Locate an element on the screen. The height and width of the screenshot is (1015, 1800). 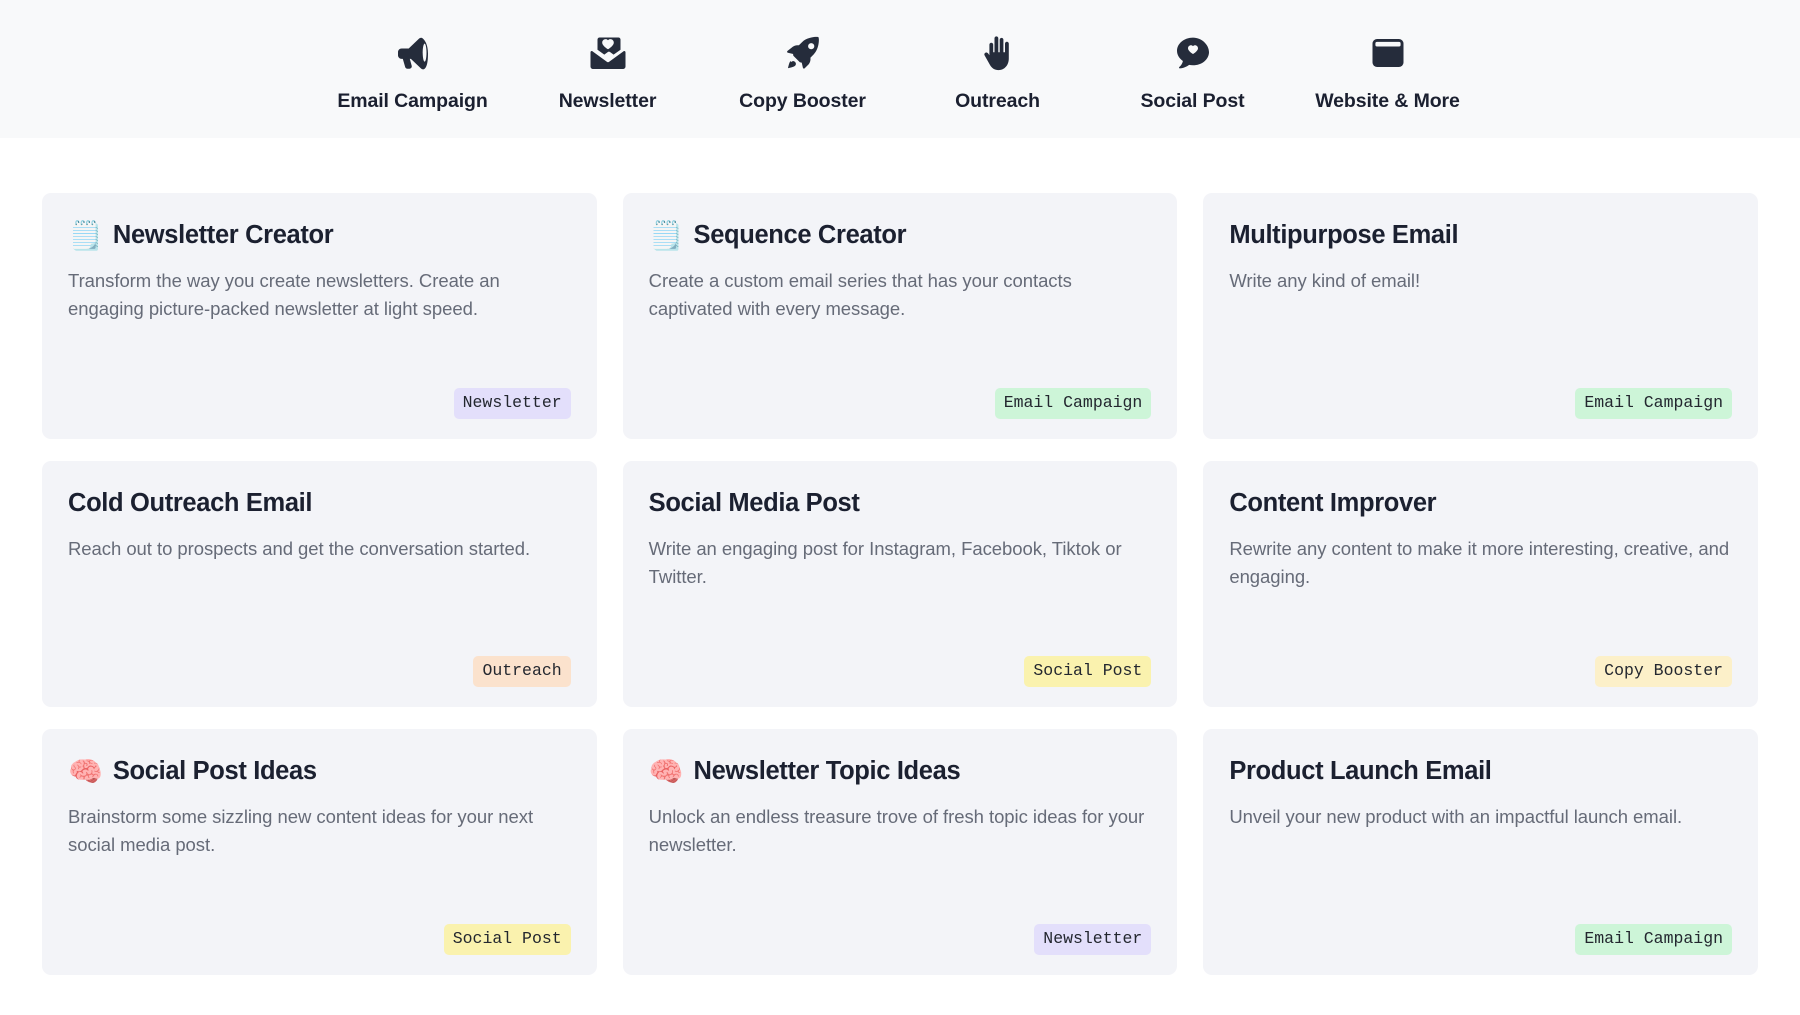
category-item-email-campaign: Email Campaign is located at coordinates (412, 70).